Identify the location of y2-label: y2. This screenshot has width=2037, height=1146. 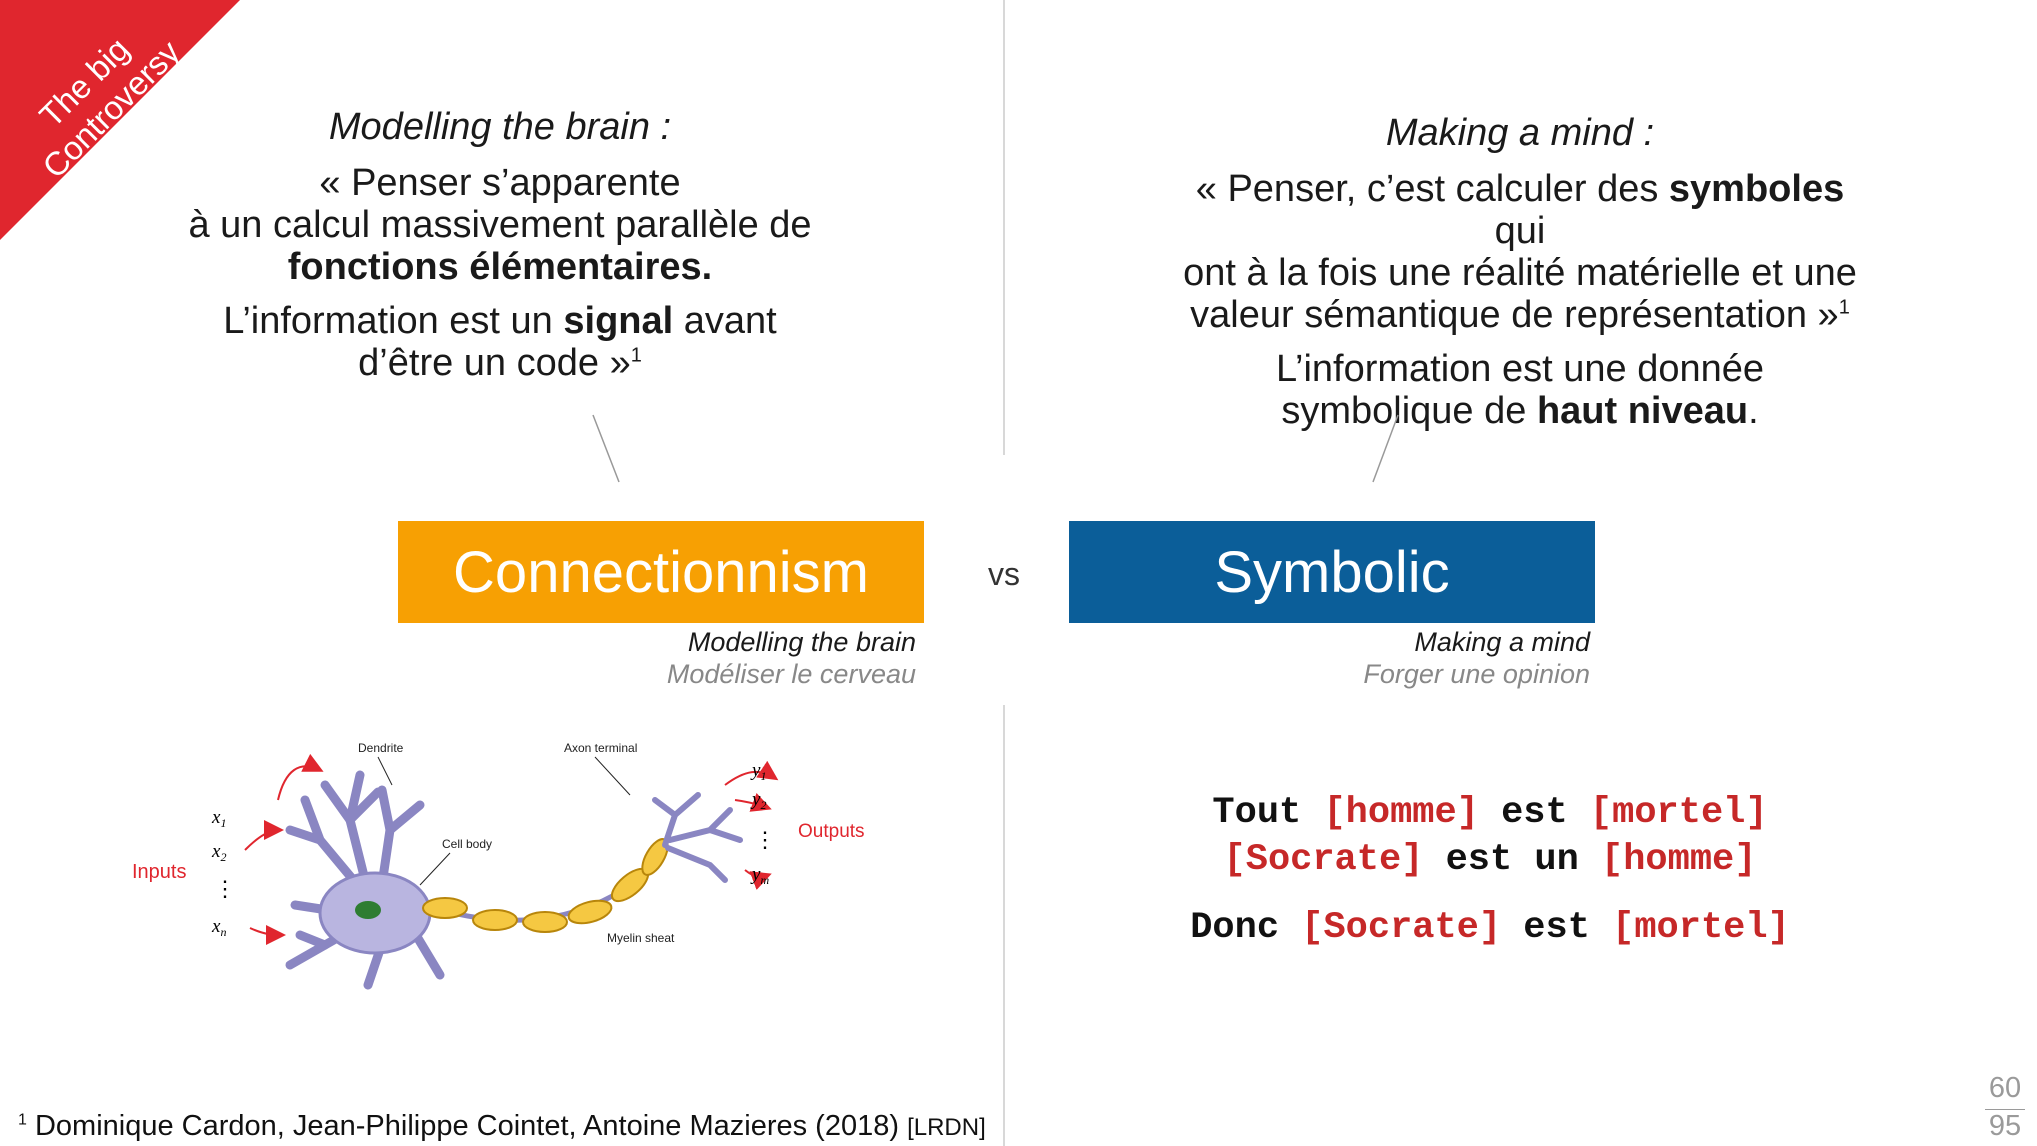
(758, 800).